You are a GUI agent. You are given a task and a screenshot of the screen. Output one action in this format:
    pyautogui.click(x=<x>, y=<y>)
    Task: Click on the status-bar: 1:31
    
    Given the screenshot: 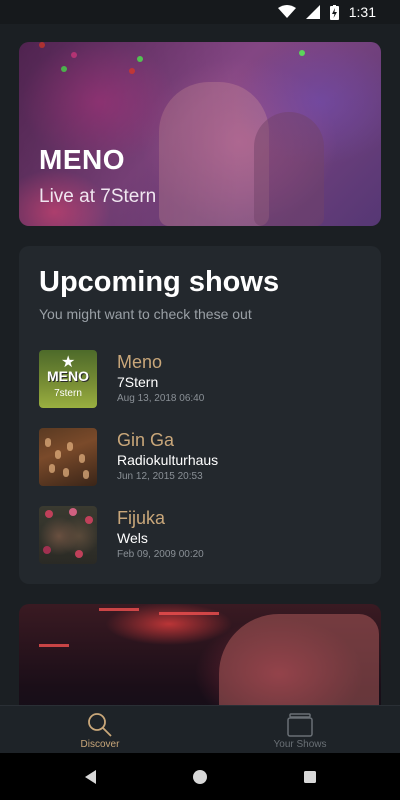 What is the action you would take?
    pyautogui.click(x=200, y=12)
    